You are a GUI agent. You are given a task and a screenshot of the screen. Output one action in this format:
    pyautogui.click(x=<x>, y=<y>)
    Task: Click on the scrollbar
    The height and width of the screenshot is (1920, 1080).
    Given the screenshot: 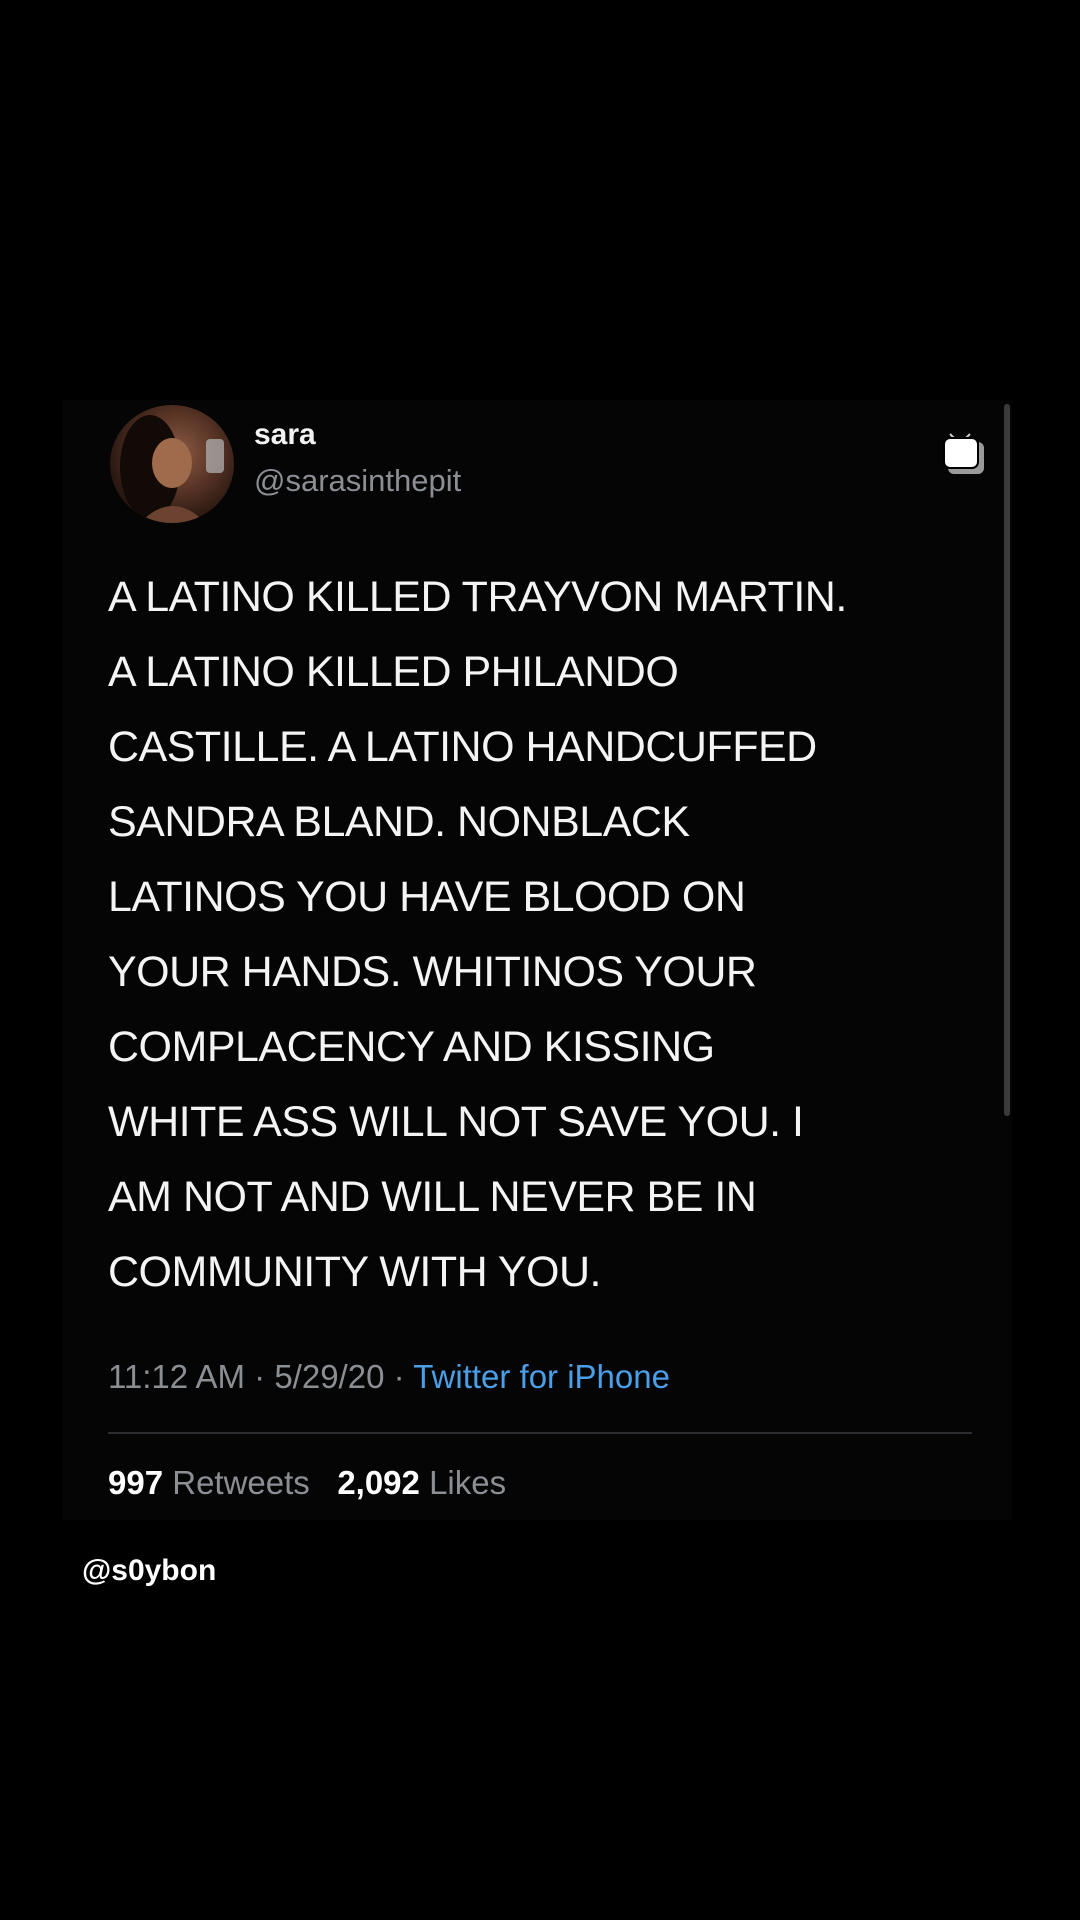 What is the action you would take?
    pyautogui.click(x=1007, y=760)
    